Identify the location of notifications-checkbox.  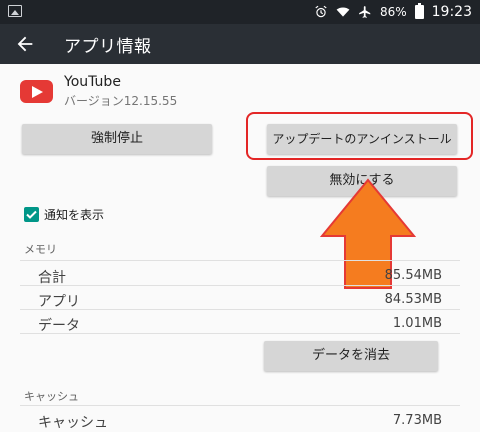
(31, 214).